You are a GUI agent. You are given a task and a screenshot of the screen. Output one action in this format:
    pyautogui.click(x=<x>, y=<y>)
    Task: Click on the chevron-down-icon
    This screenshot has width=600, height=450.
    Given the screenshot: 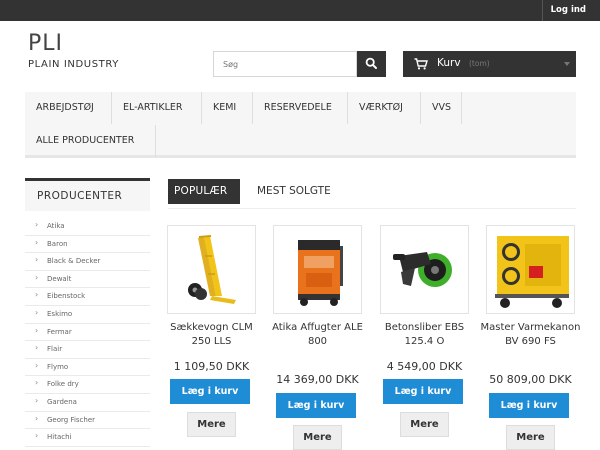 What is the action you would take?
    pyautogui.click(x=567, y=64)
    